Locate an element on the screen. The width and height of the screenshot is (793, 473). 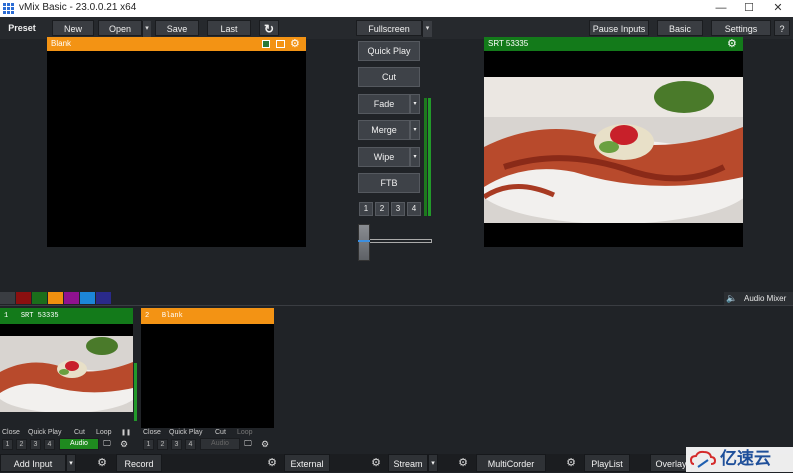
input-2-overlay-2: 2 is located at coordinates (162, 444).